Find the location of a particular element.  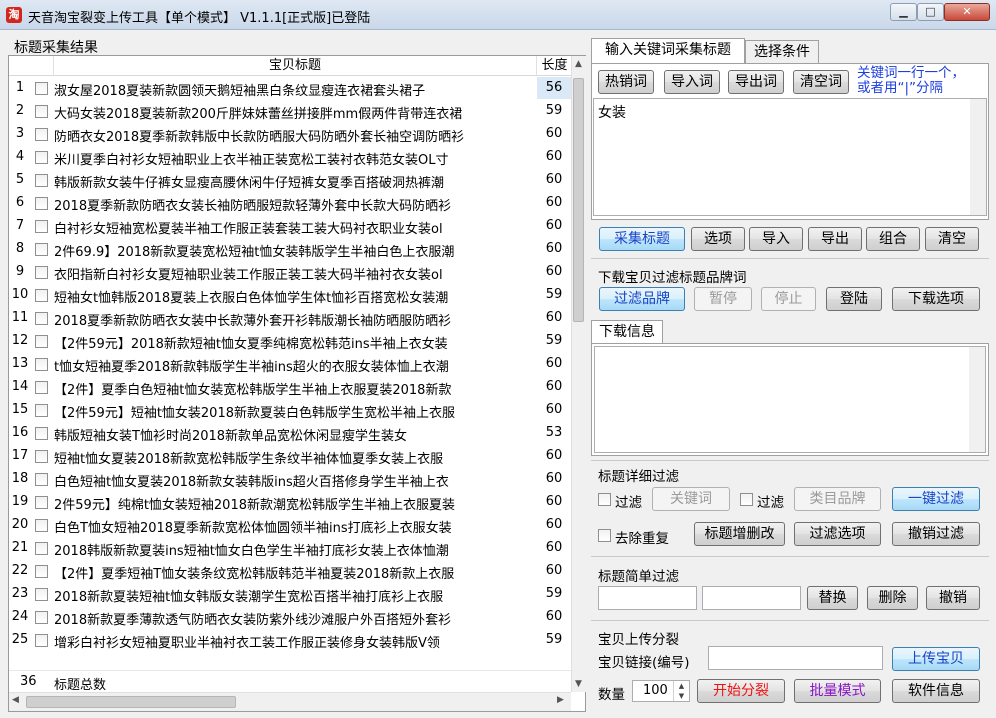

header-length: 长度 is located at coordinates (554, 66).